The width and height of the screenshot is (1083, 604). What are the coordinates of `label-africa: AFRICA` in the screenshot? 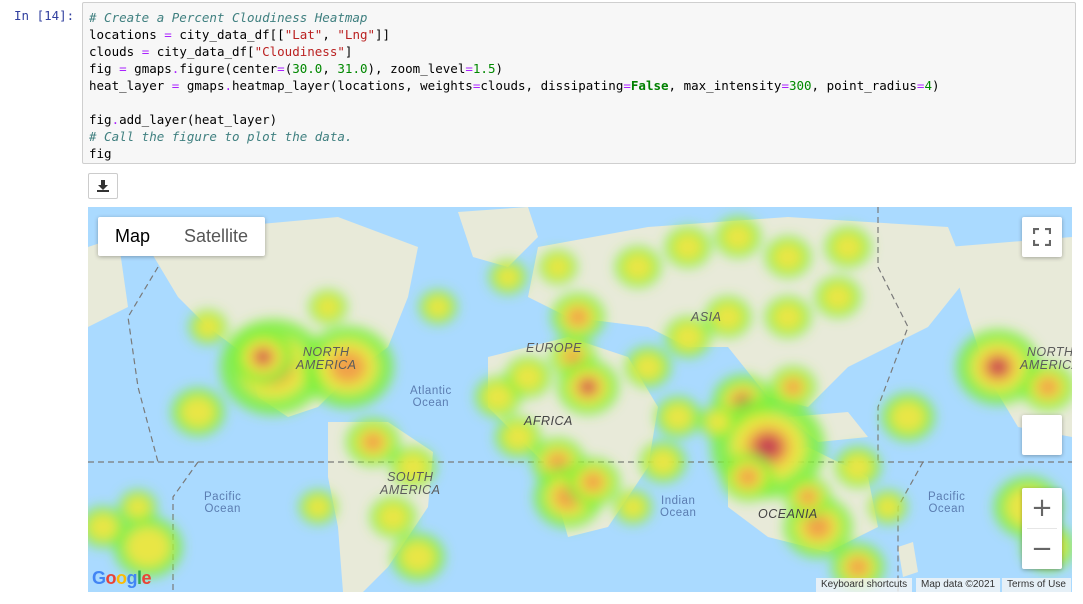 It's located at (548, 421).